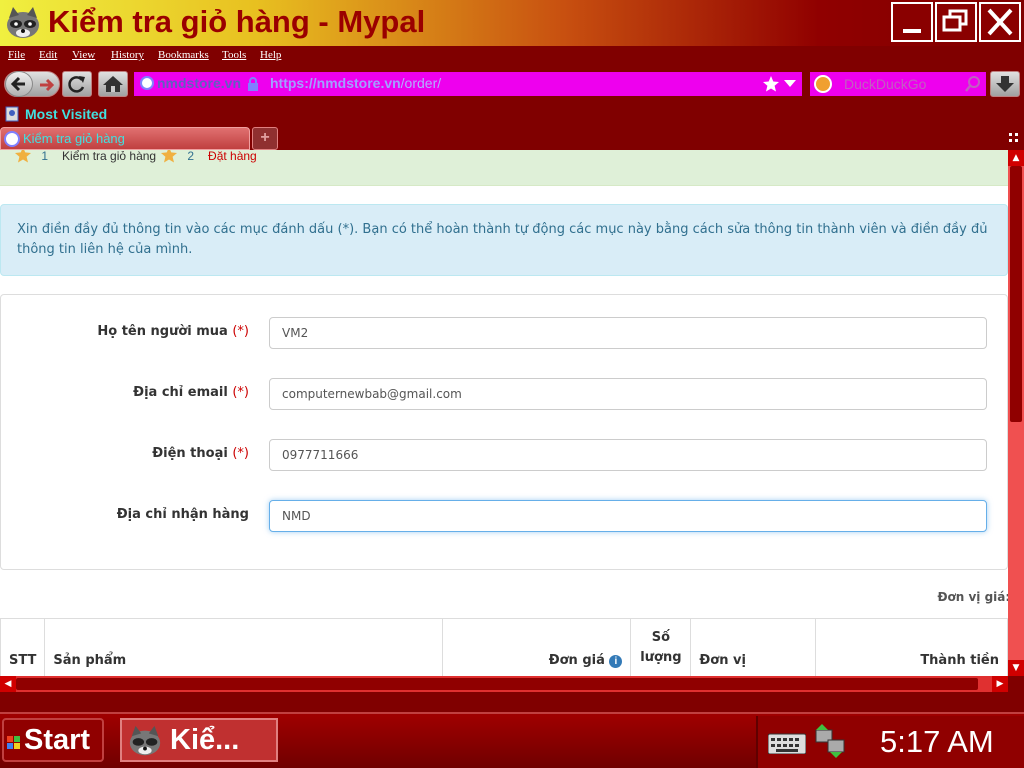 This screenshot has width=1024, height=768. I want to click on tab-cart: Kiểm tra giỏ hàng, so click(125, 138).